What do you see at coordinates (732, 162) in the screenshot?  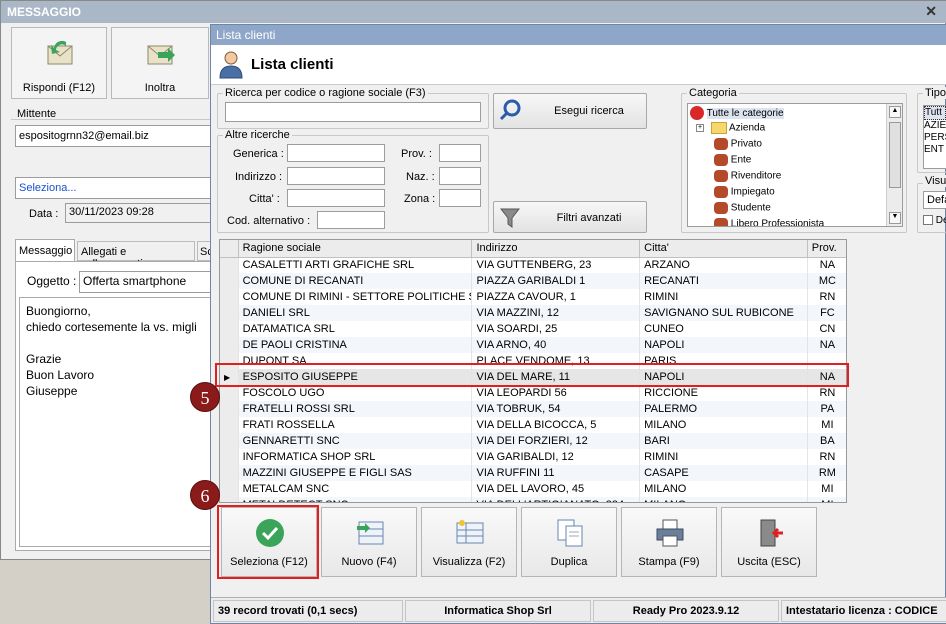 I see `tree-item-ente: Ente` at bounding box center [732, 162].